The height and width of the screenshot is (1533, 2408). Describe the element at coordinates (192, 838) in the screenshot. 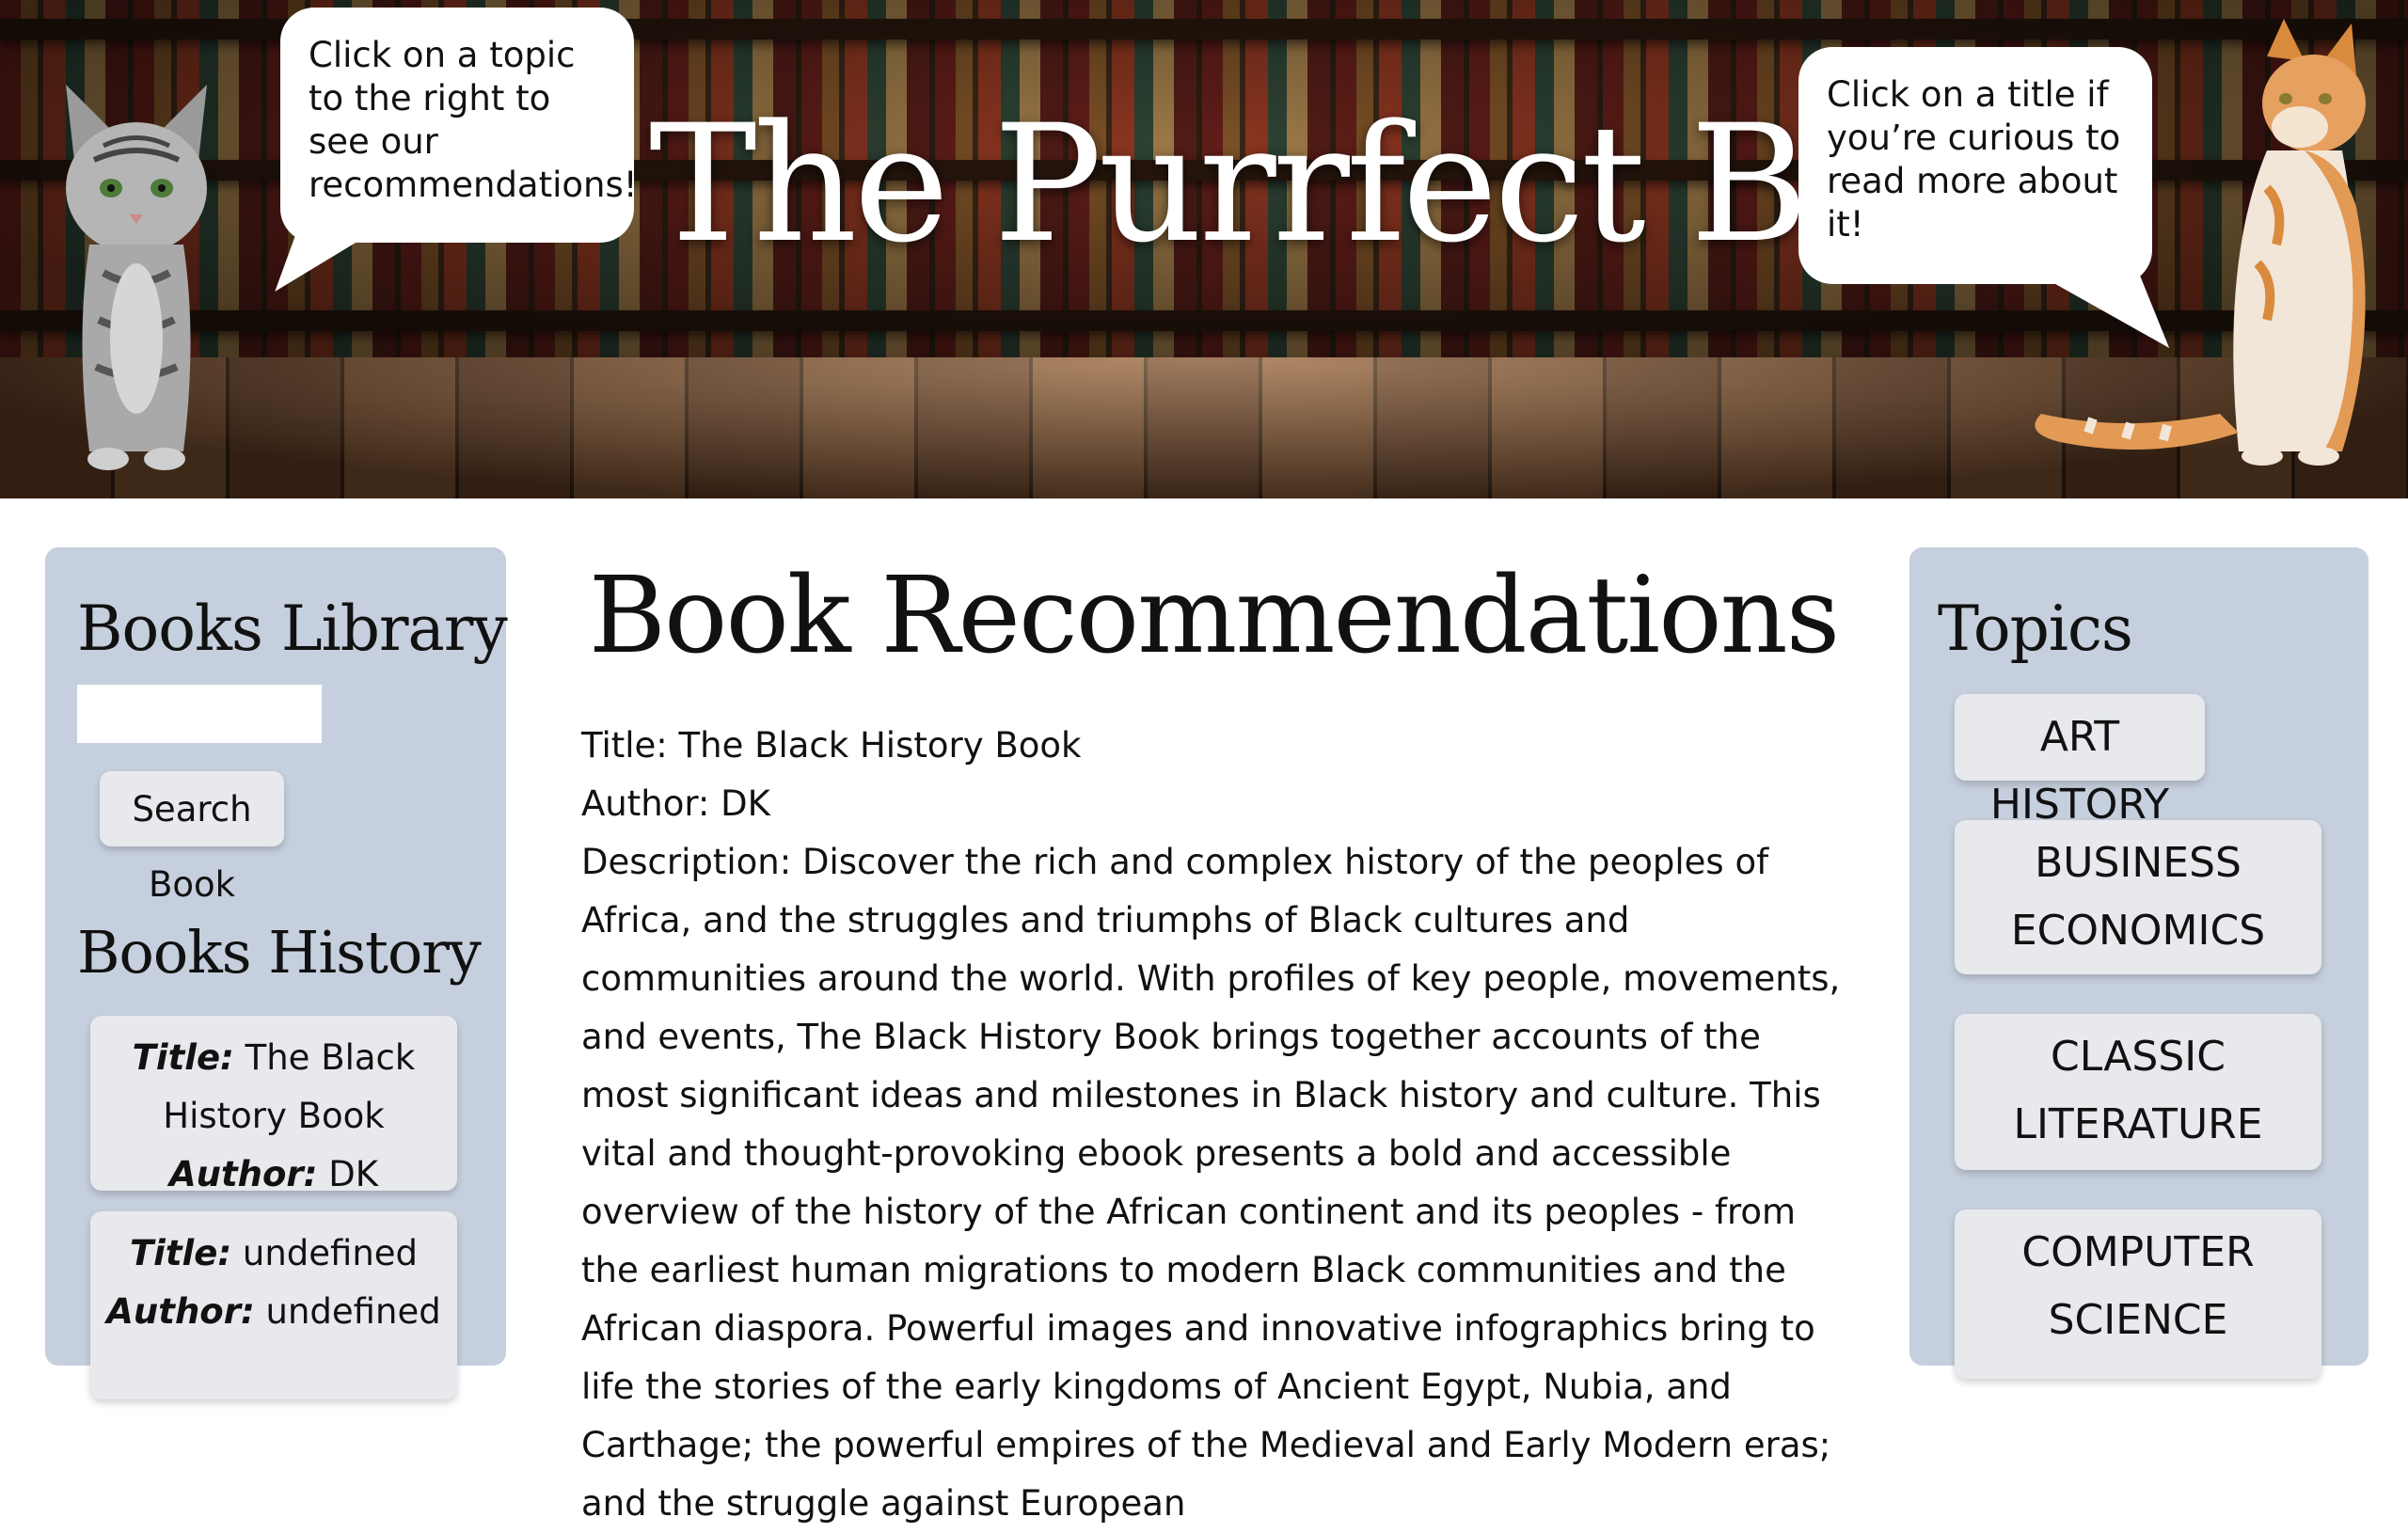

I see `search-book-button: Search Book` at that location.